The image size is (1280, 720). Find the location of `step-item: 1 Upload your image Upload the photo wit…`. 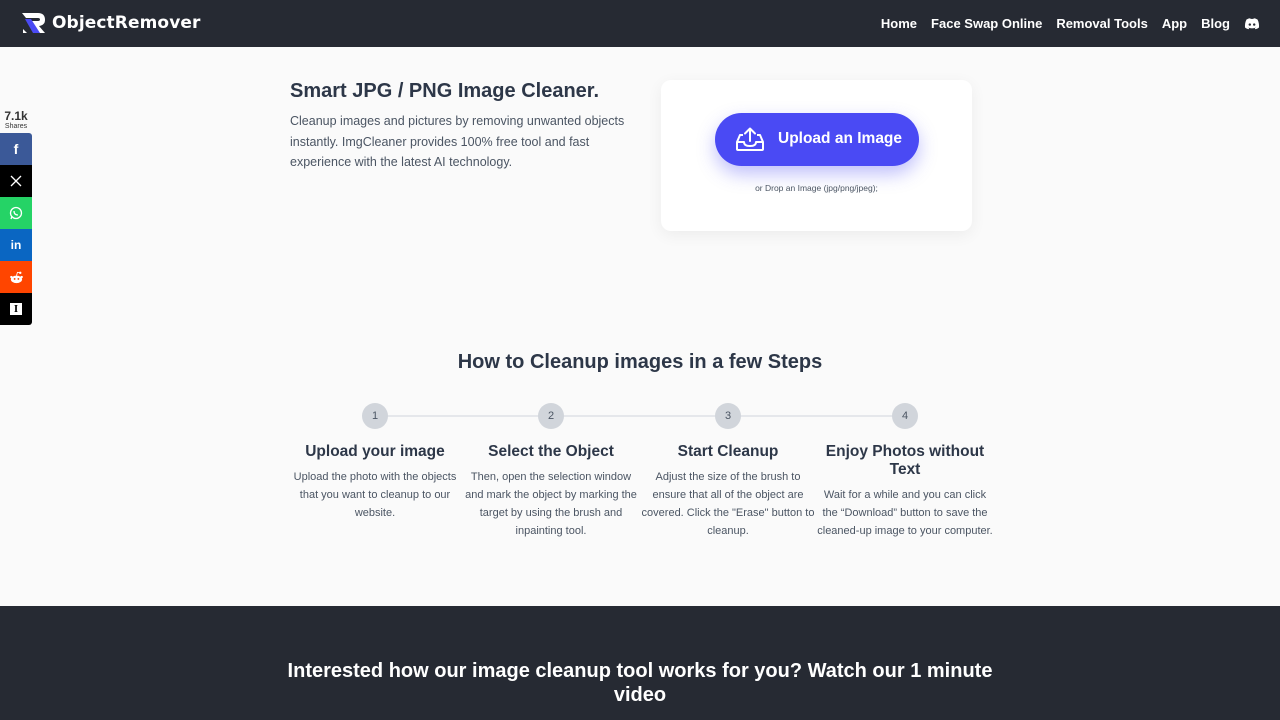

step-item: 1 Upload your image Upload the photo wit… is located at coordinates (375, 462).